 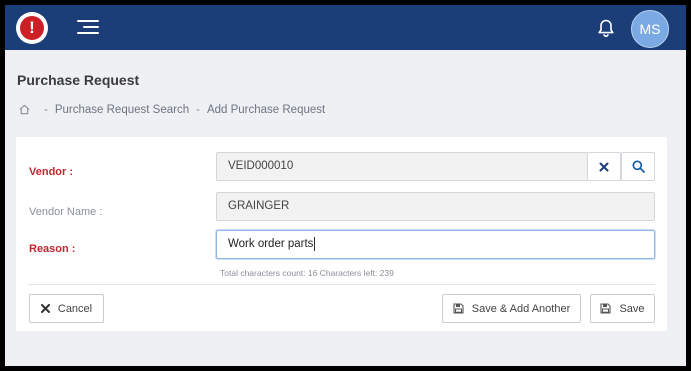 I want to click on save-button-label: Save, so click(x=632, y=308).